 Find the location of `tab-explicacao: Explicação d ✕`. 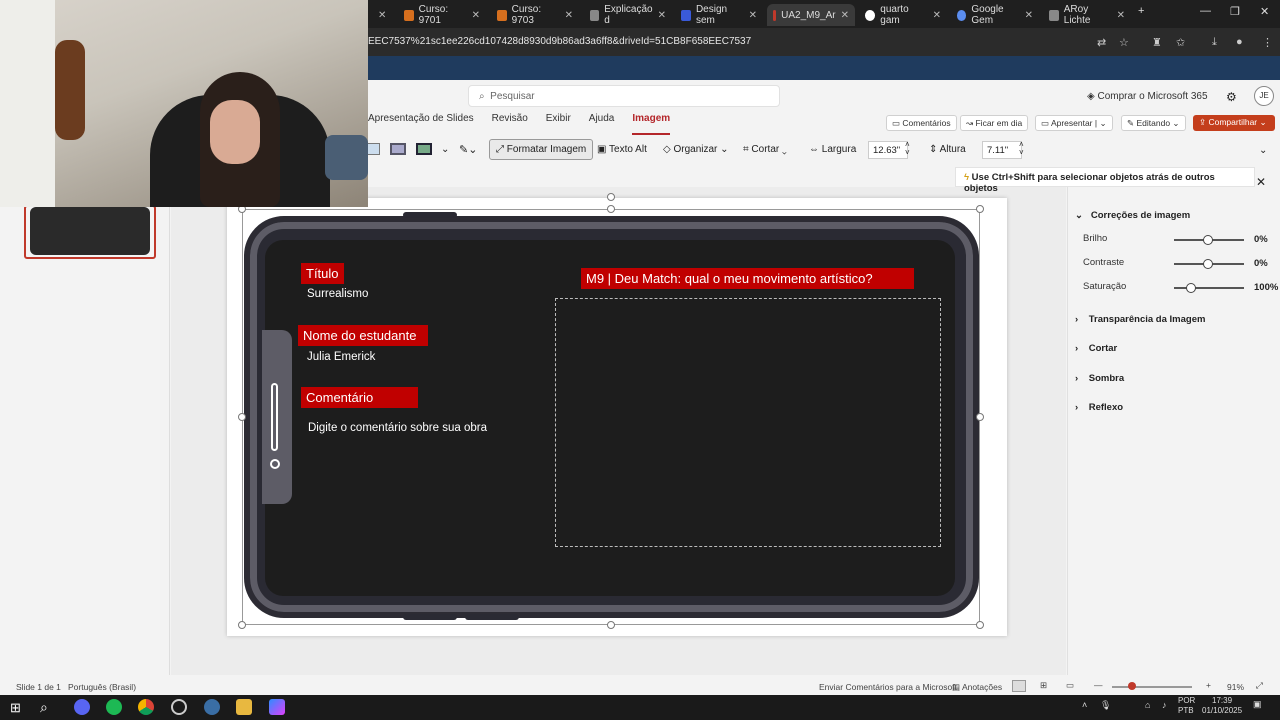

tab-explicacao: Explicação d ✕ is located at coordinates (628, 15).